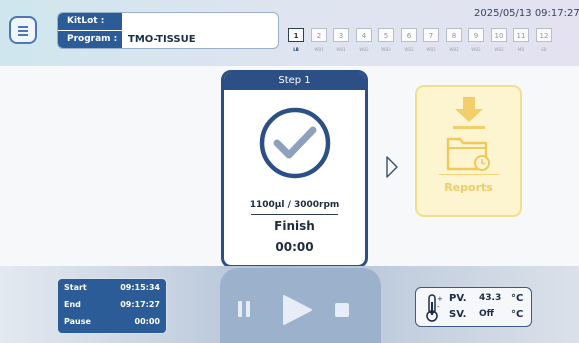  I want to click on step-status: Finish, so click(294, 226).